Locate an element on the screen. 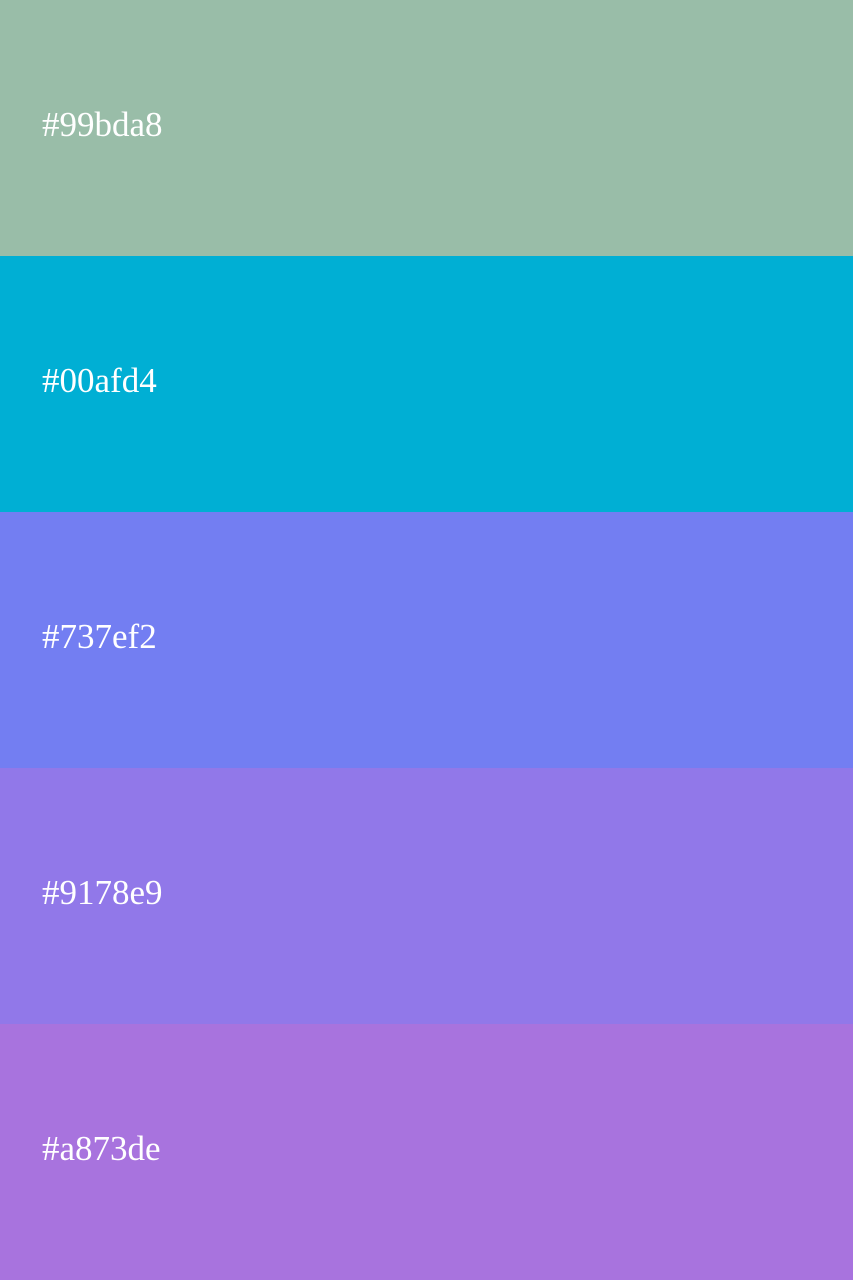 The width and height of the screenshot is (853, 1280). swatch-hex-label: #00afd4 is located at coordinates (99, 380).